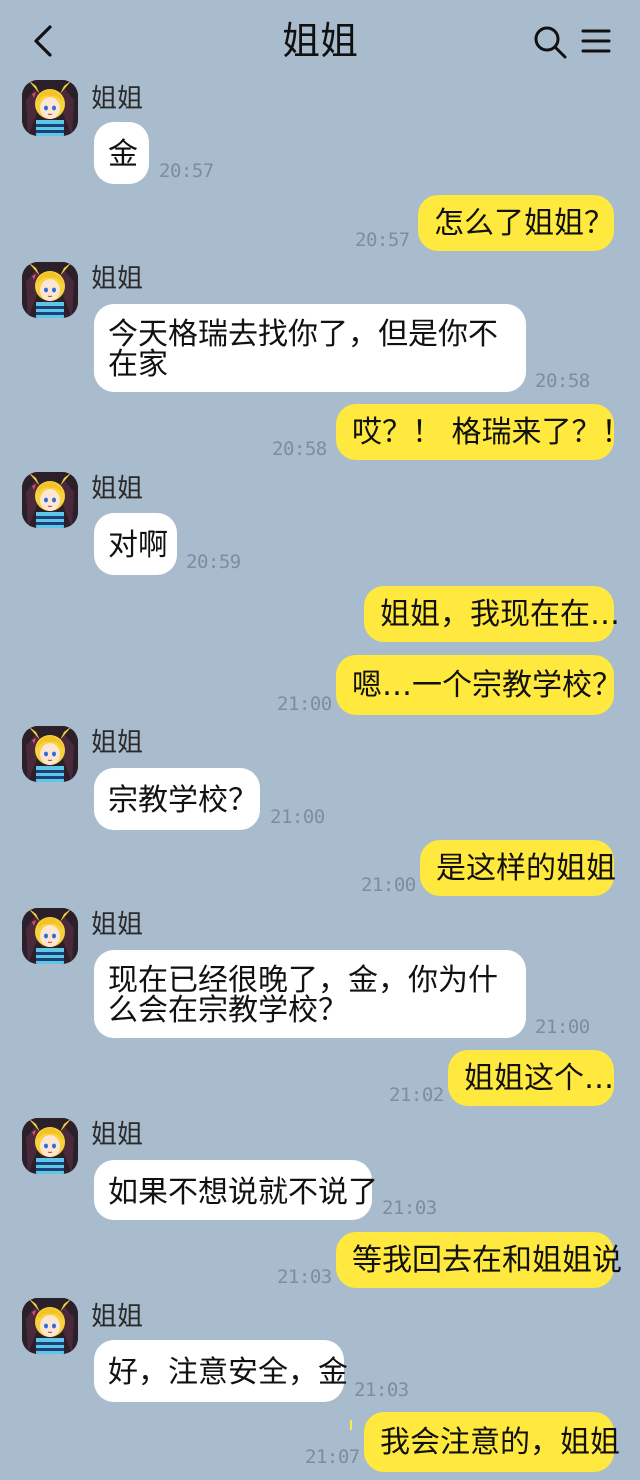  What do you see at coordinates (236, 1190) in the screenshot?
I see `message-bubble-incoming: 如果不想说就不说了` at bounding box center [236, 1190].